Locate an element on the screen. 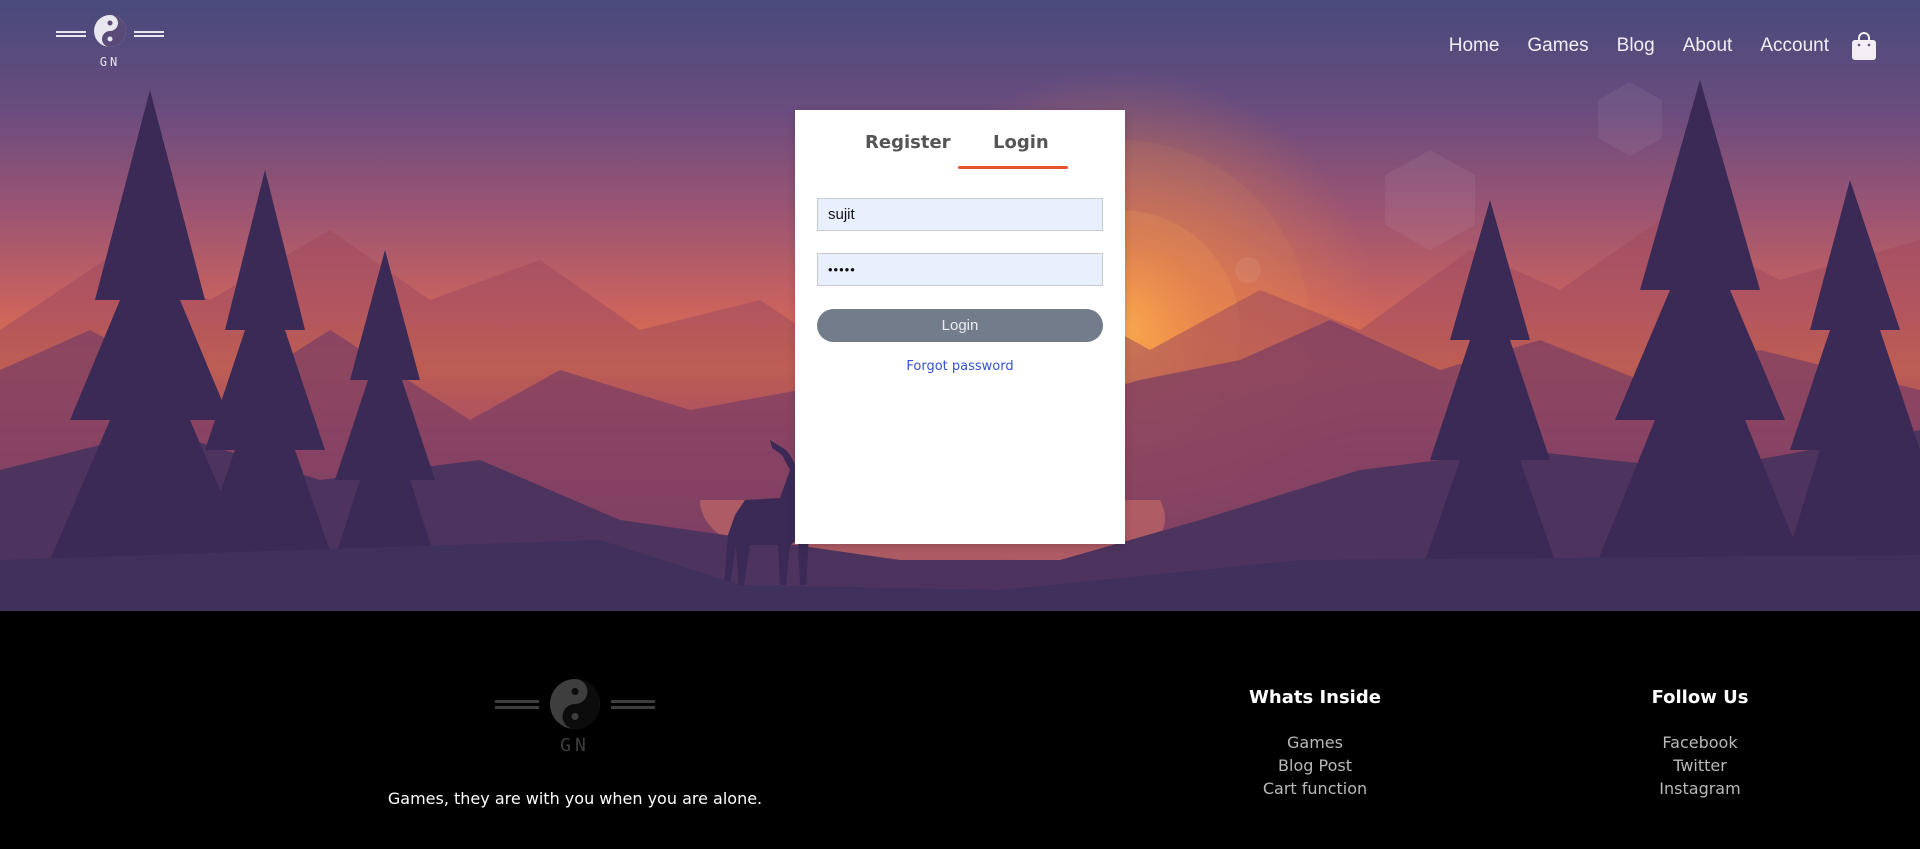 Image resolution: width=1920 pixels, height=849 pixels. nav-home-link: Home is located at coordinates (1474, 46).